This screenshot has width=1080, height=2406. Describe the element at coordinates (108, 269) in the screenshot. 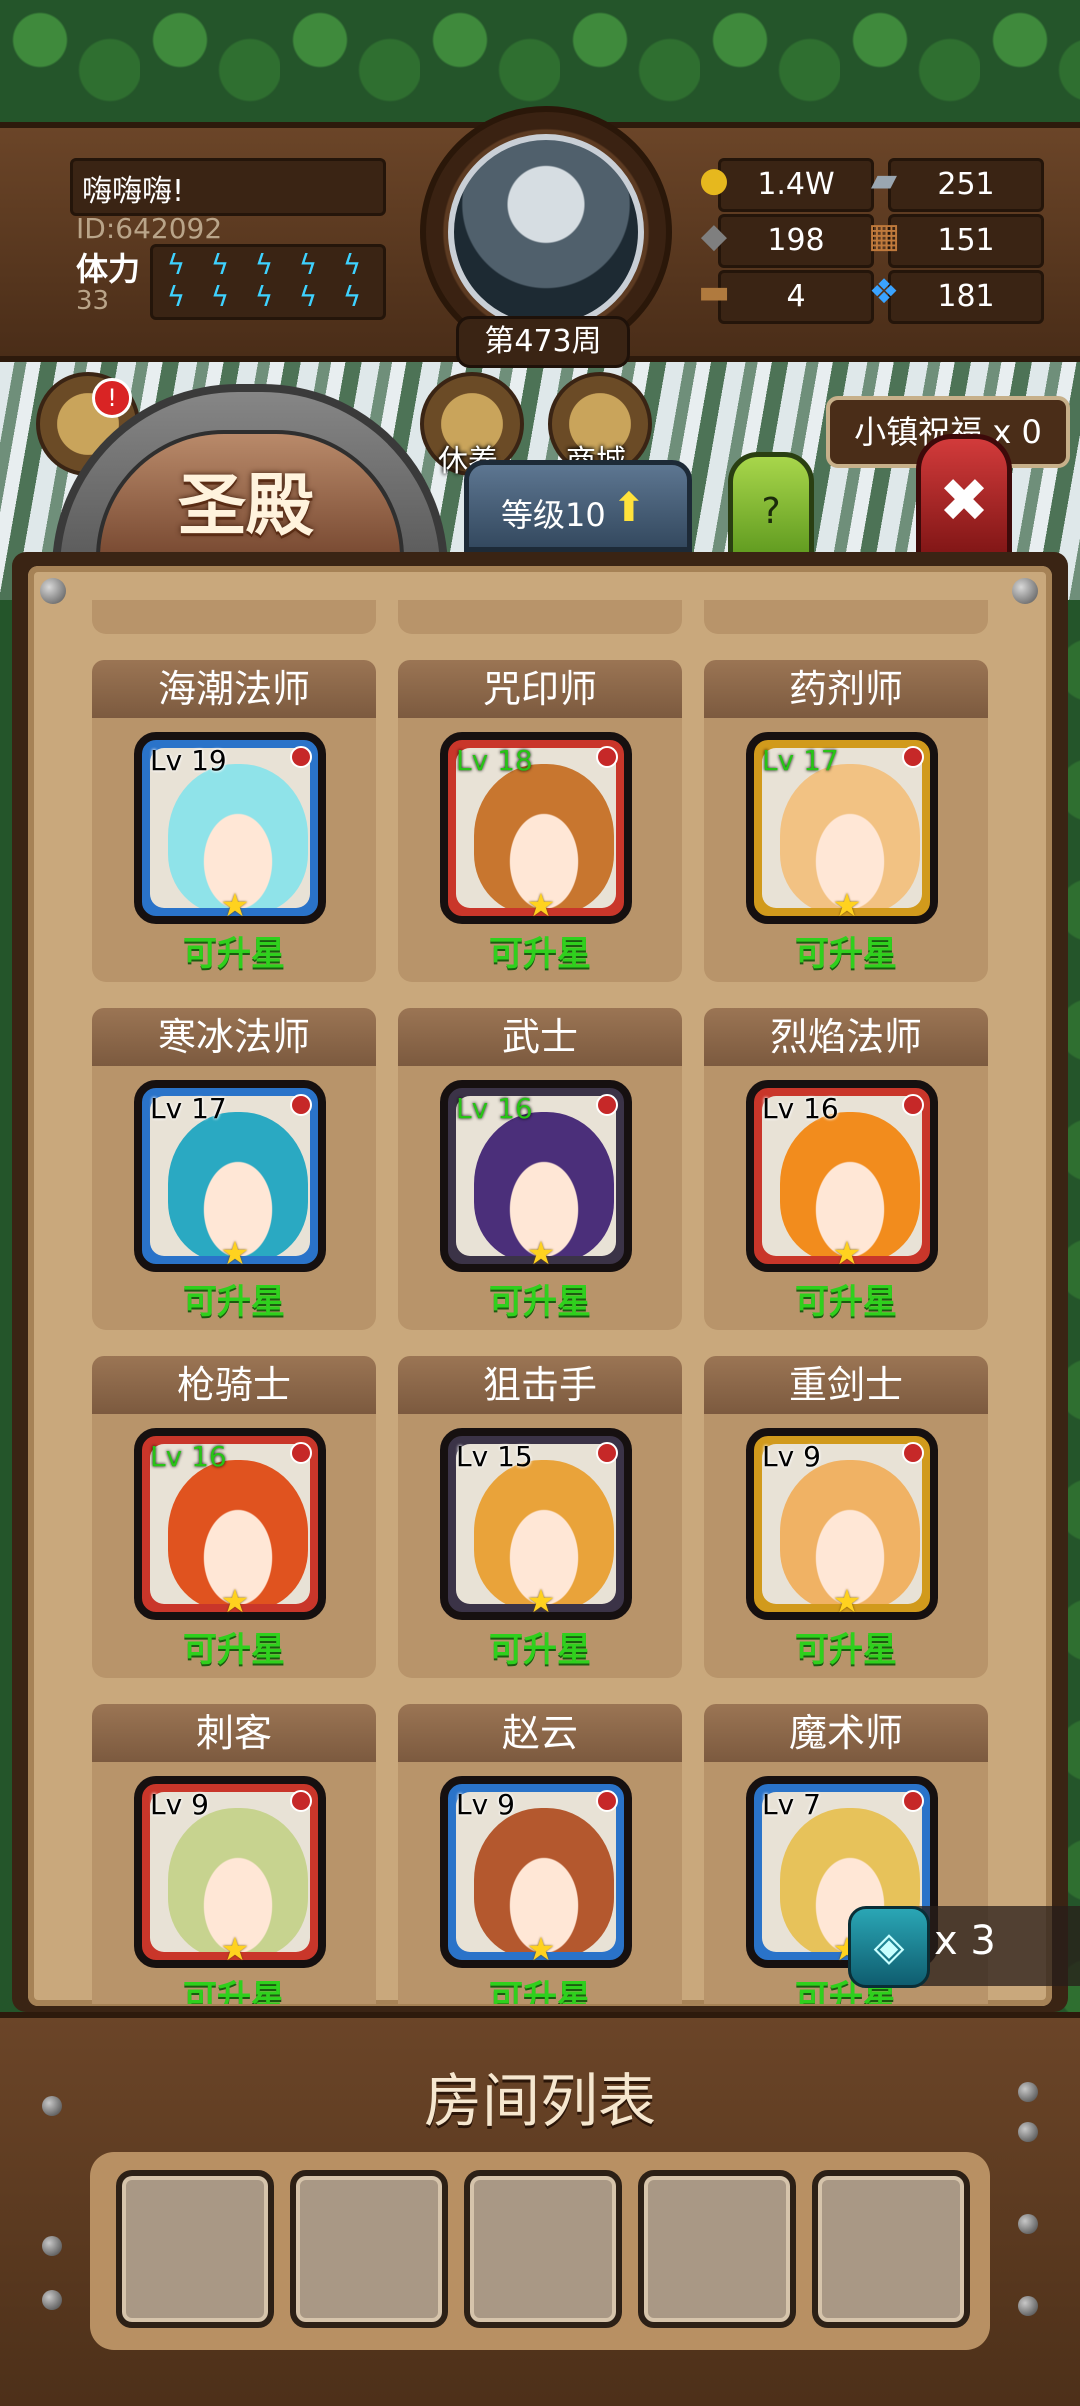

I see `stamina-label: 体力` at that location.